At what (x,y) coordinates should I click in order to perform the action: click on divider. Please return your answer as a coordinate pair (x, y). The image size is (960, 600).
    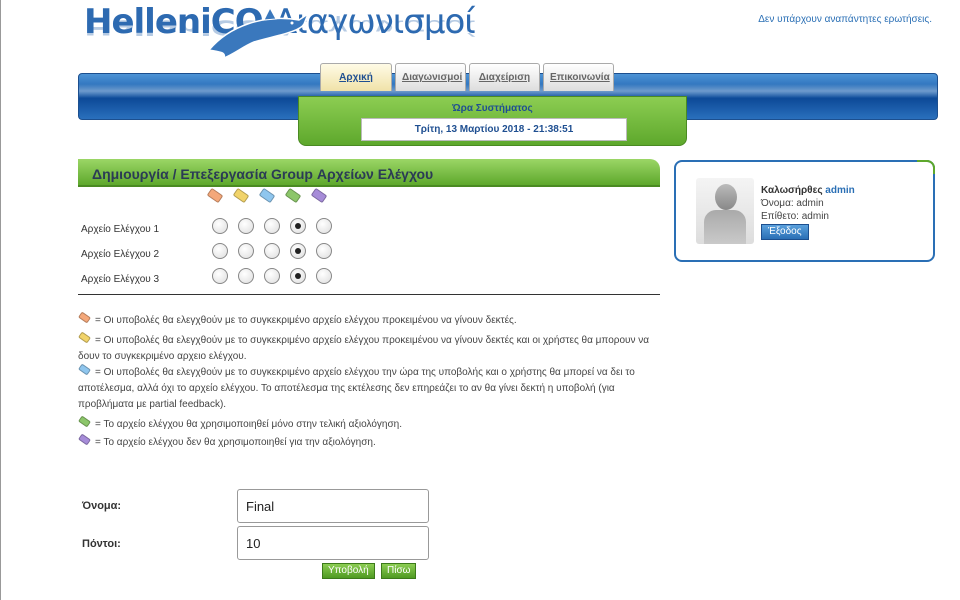
    Looking at the image, I should click on (369, 294).